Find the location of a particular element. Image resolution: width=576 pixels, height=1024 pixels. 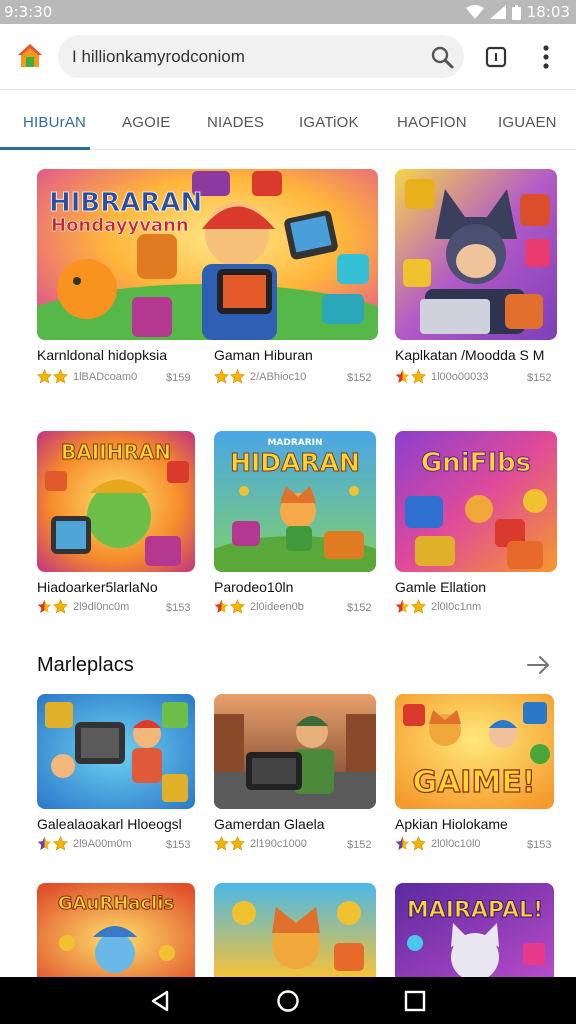

app-rating: 2l9dl0nc0m is located at coordinates (83, 606).